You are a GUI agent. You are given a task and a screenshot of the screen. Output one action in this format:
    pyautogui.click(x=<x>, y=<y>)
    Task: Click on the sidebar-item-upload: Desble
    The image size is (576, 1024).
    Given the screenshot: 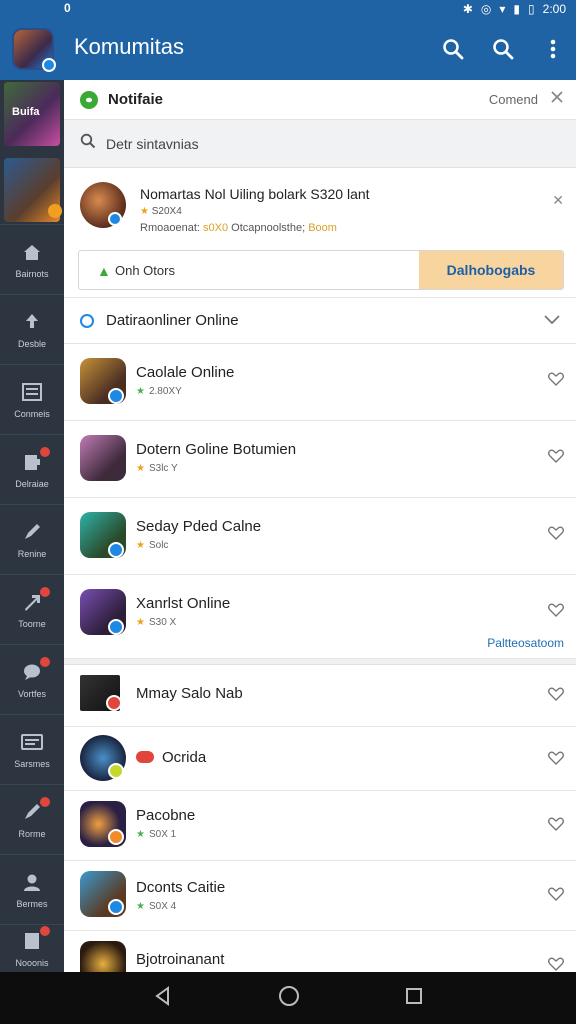 What is the action you would take?
    pyautogui.click(x=32, y=329)
    